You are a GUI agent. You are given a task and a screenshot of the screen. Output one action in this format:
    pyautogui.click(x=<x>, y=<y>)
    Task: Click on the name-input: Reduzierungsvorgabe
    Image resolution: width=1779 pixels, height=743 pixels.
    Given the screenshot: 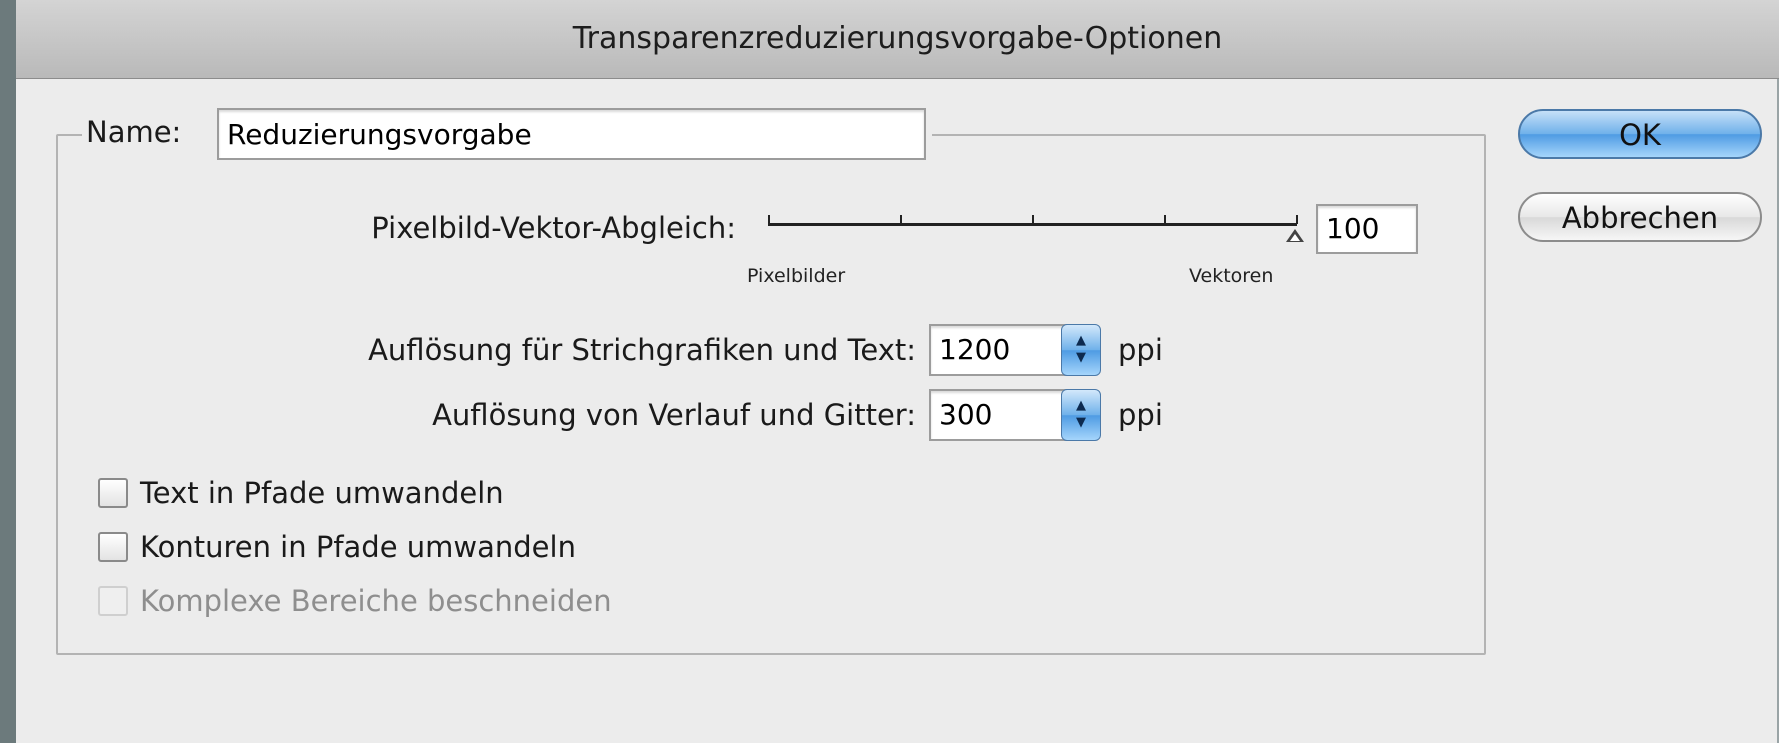 What is the action you would take?
    pyautogui.click(x=571, y=134)
    